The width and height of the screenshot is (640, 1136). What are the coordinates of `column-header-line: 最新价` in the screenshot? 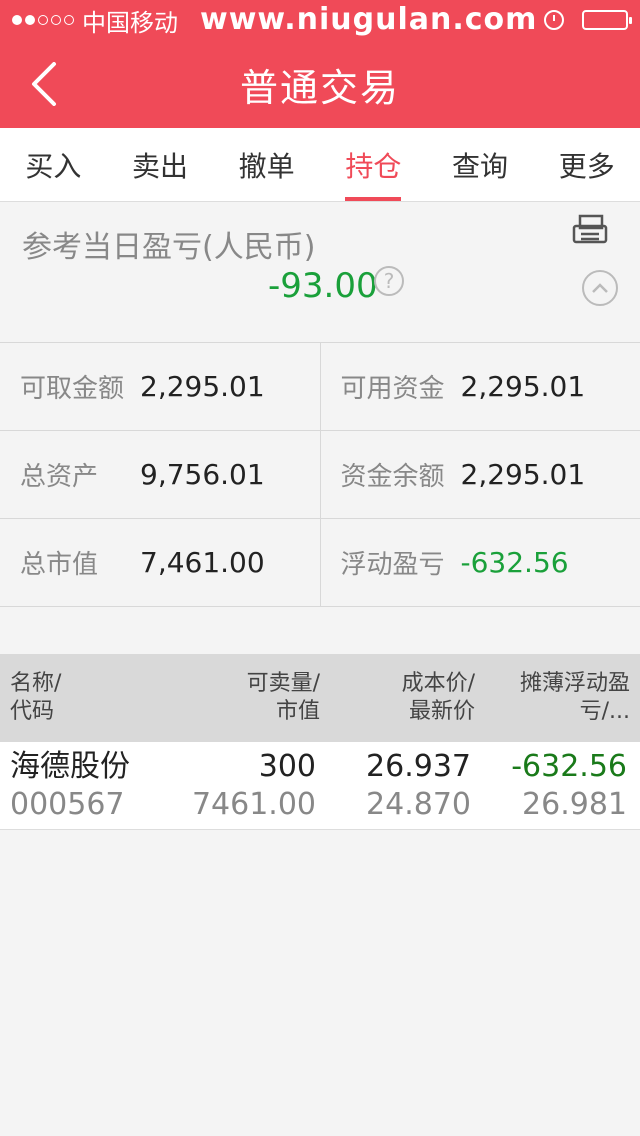 It's located at (441, 711).